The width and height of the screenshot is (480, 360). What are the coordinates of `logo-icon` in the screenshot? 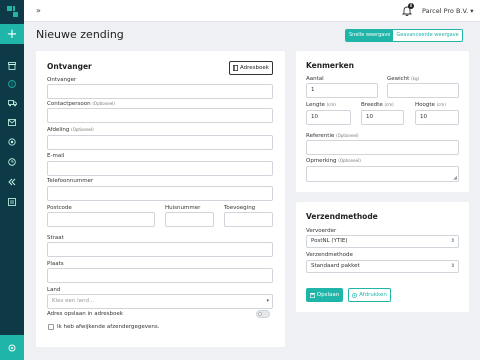 It's located at (12, 11).